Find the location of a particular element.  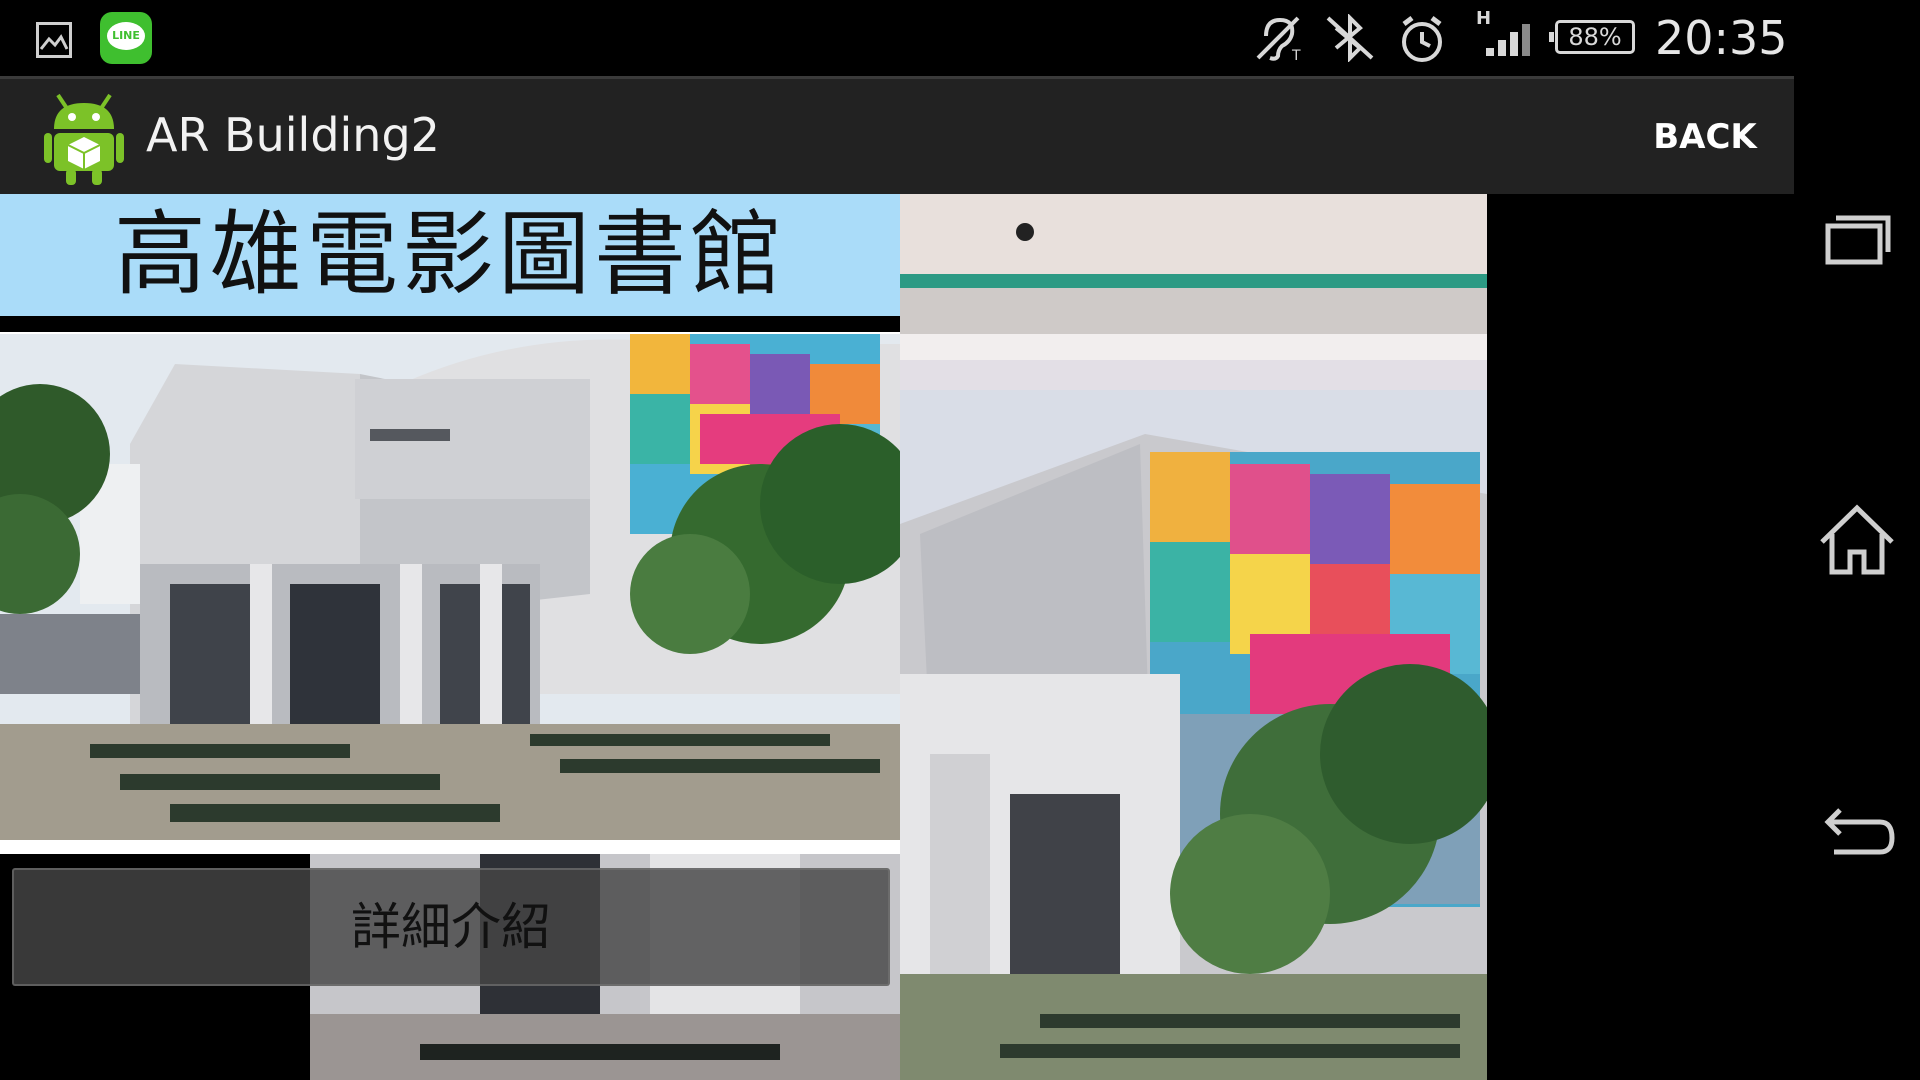

line-label: LINE is located at coordinates (126, 36).